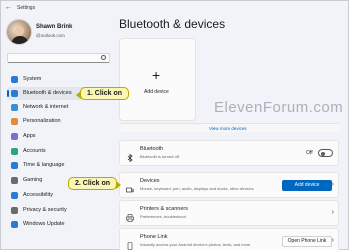 Image resolution: width=349 pixels, height=250 pixels. I want to click on back-arrow-icon: ←, so click(8, 7).